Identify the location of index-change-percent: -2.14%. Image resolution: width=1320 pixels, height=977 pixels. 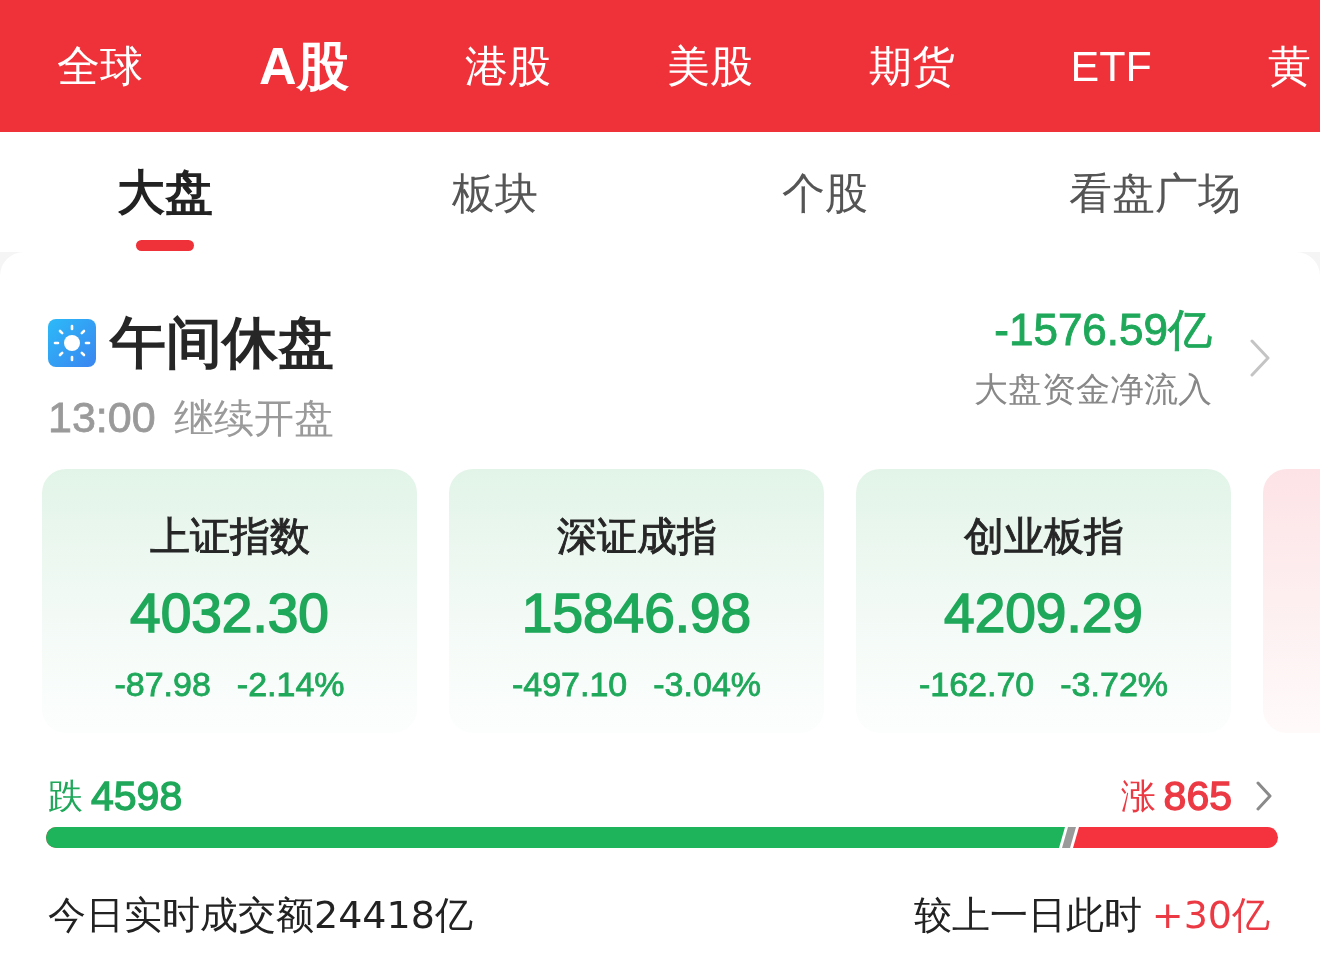
(290, 684).